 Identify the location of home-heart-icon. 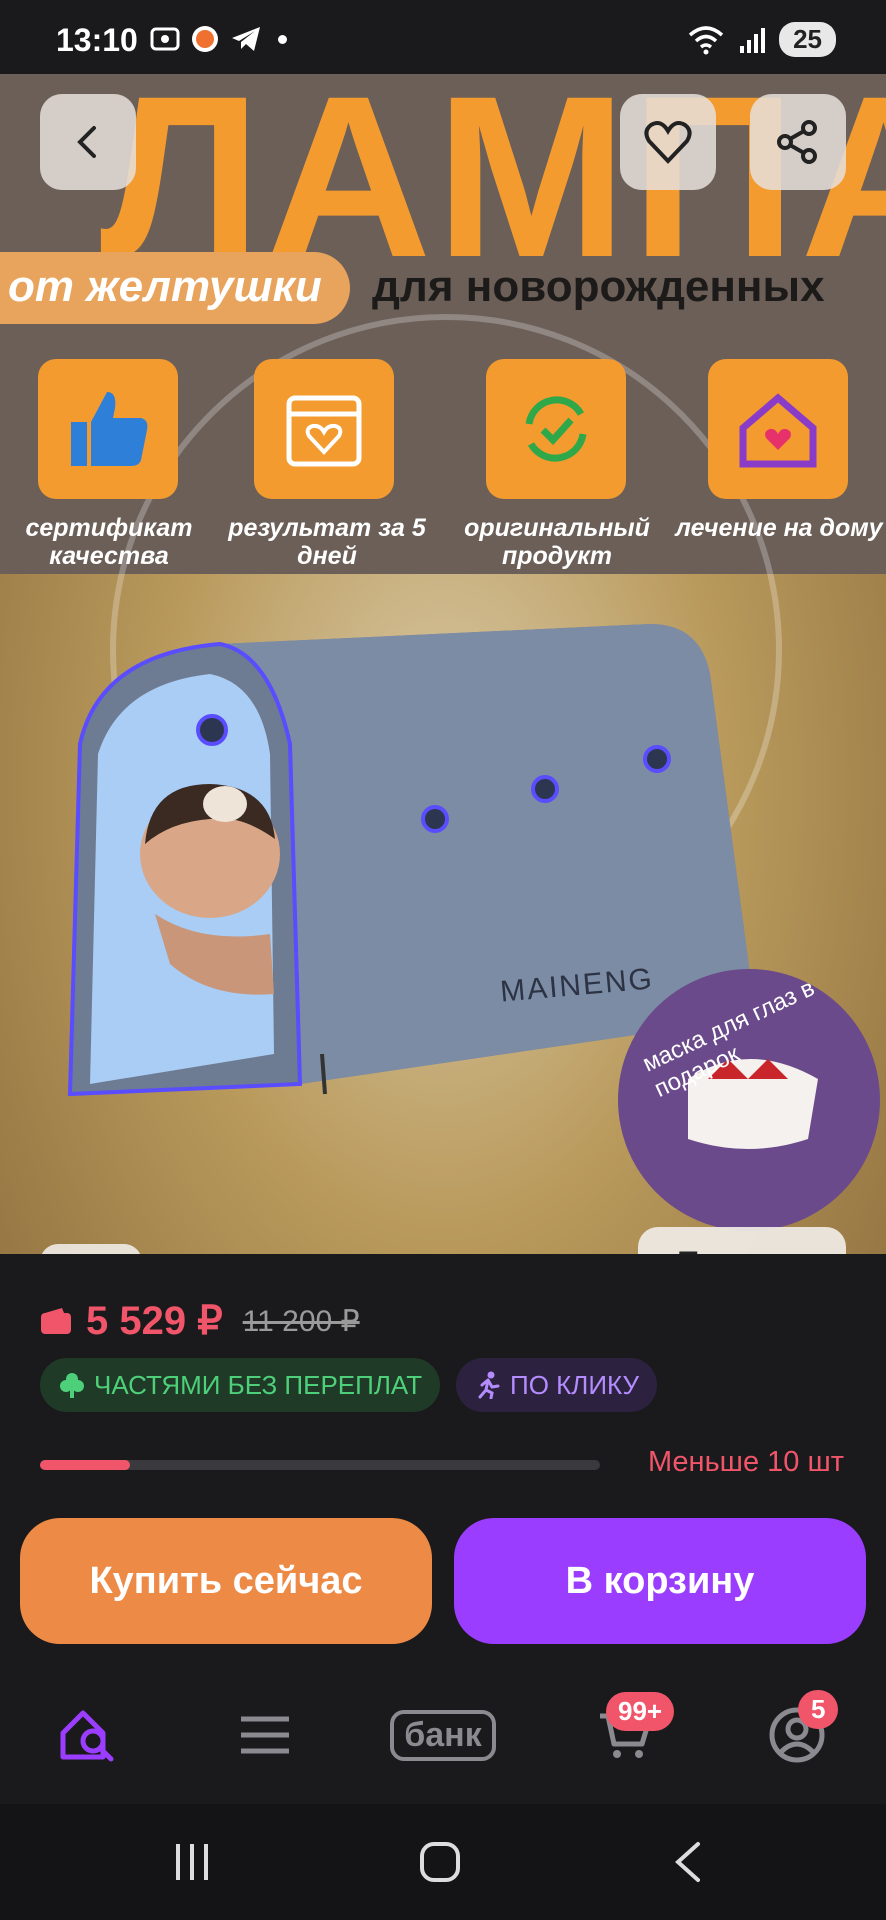
(778, 430).